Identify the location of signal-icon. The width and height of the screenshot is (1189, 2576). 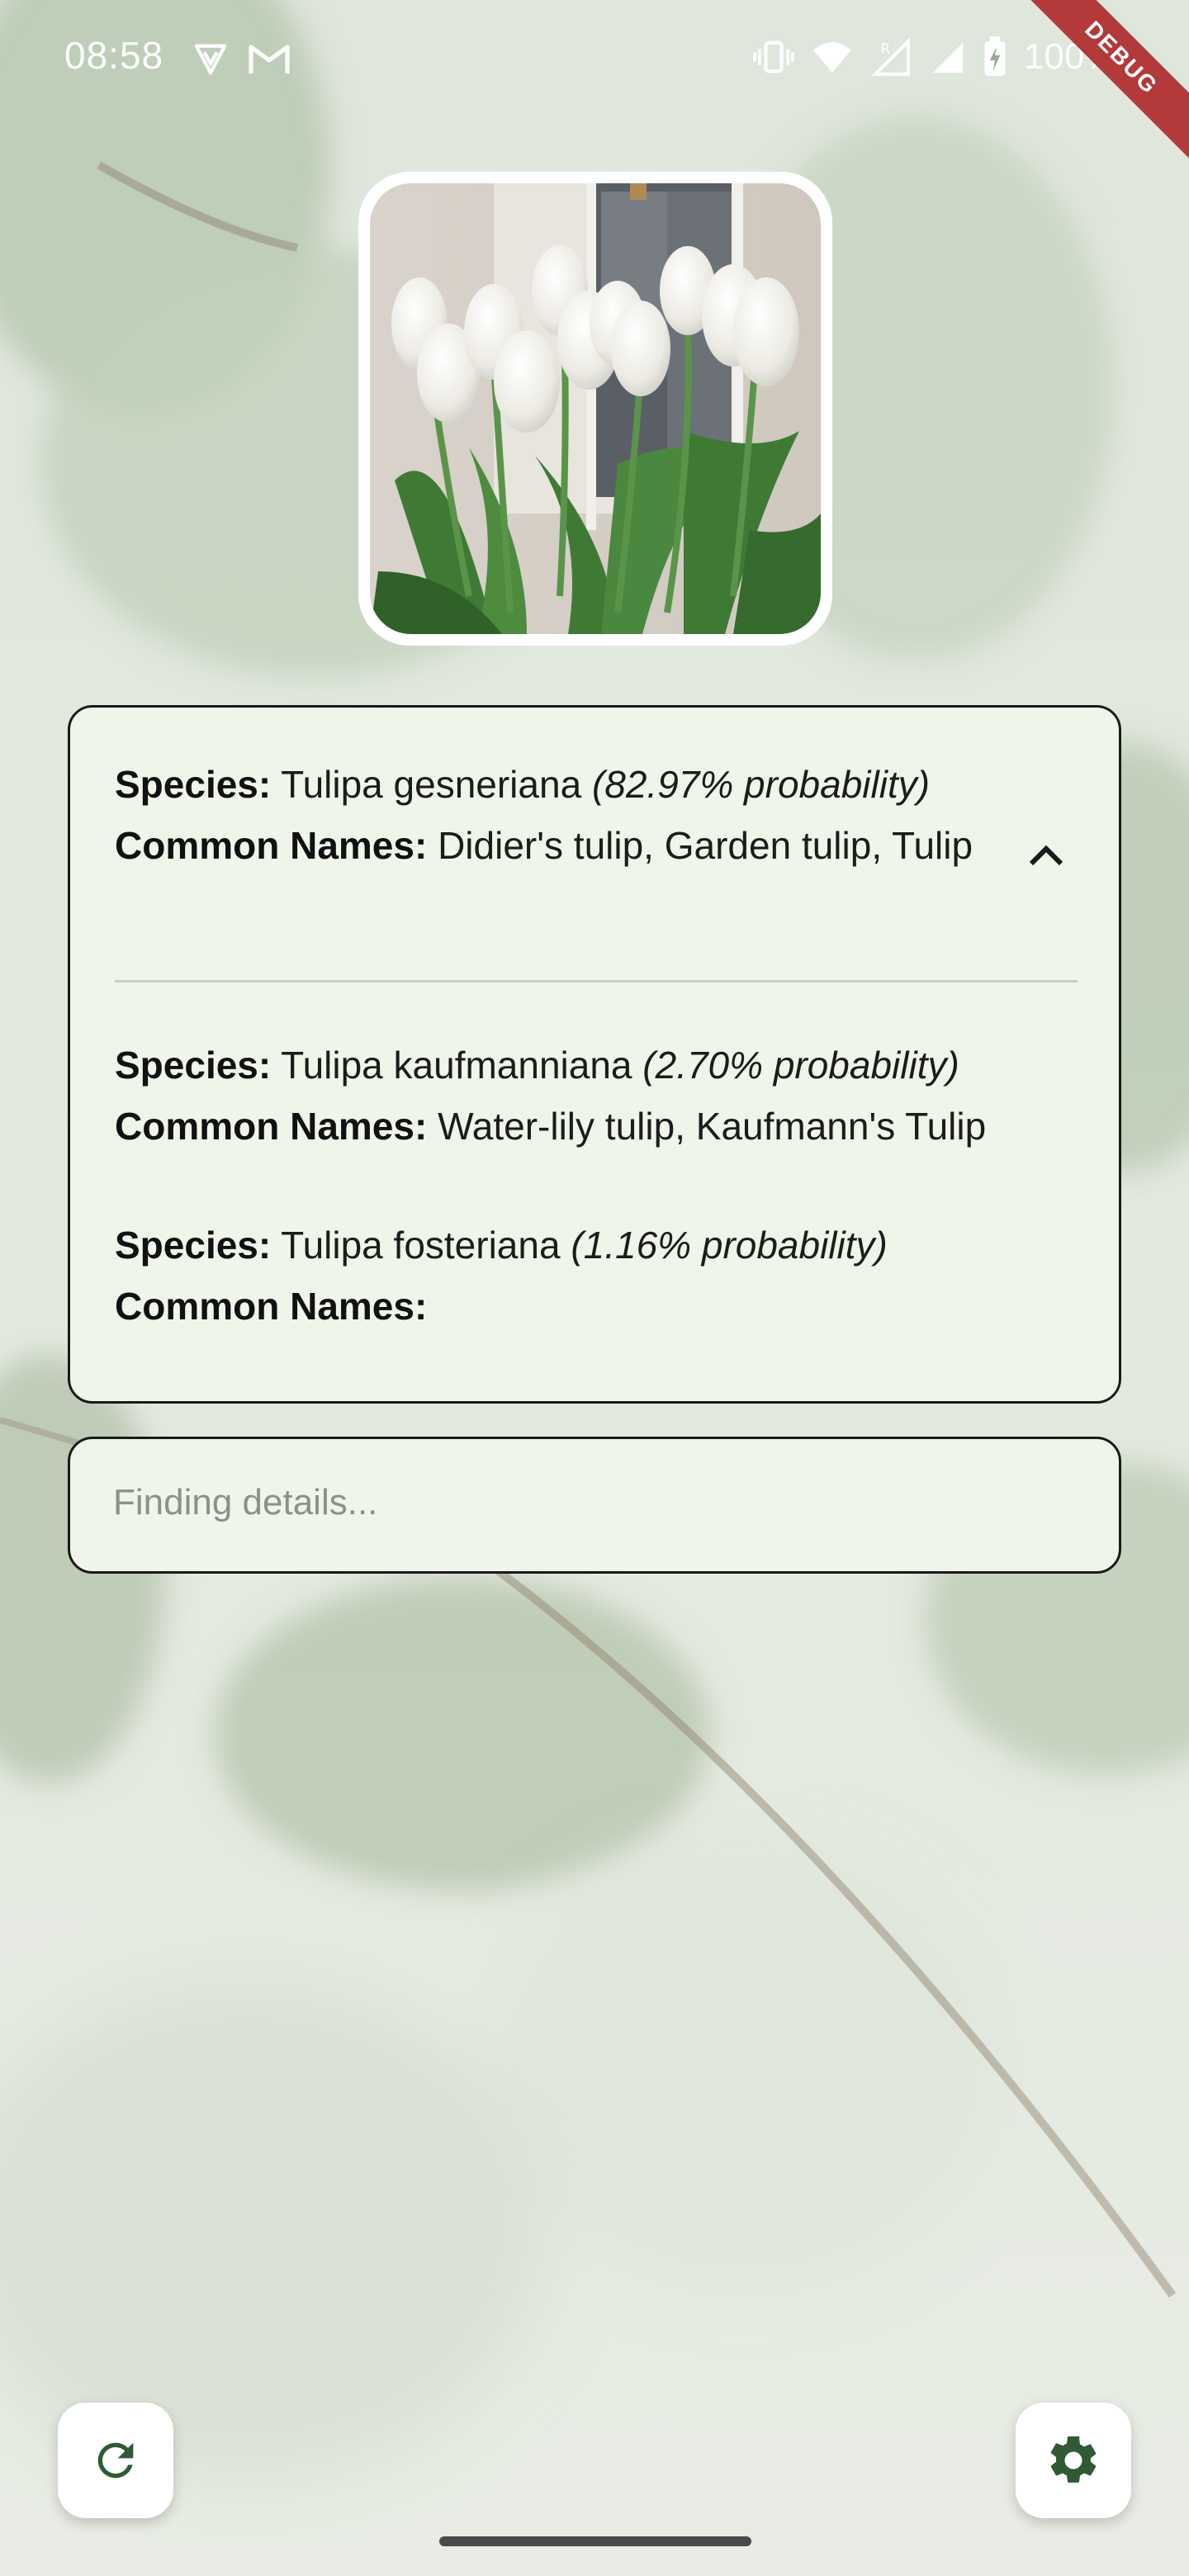
(948, 57).